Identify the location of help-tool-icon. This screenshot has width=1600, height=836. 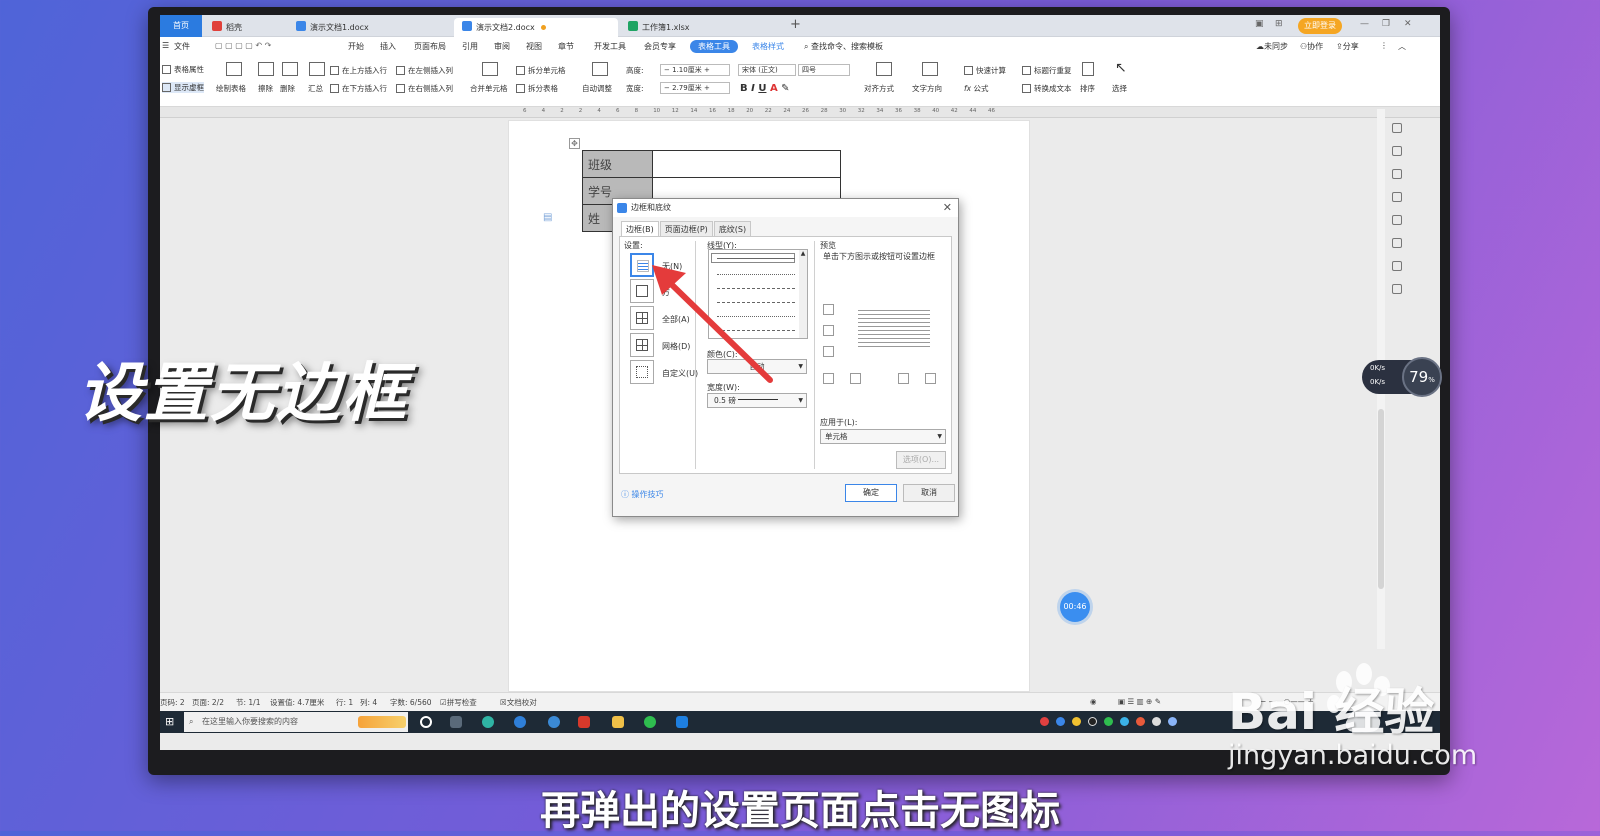
(1397, 220).